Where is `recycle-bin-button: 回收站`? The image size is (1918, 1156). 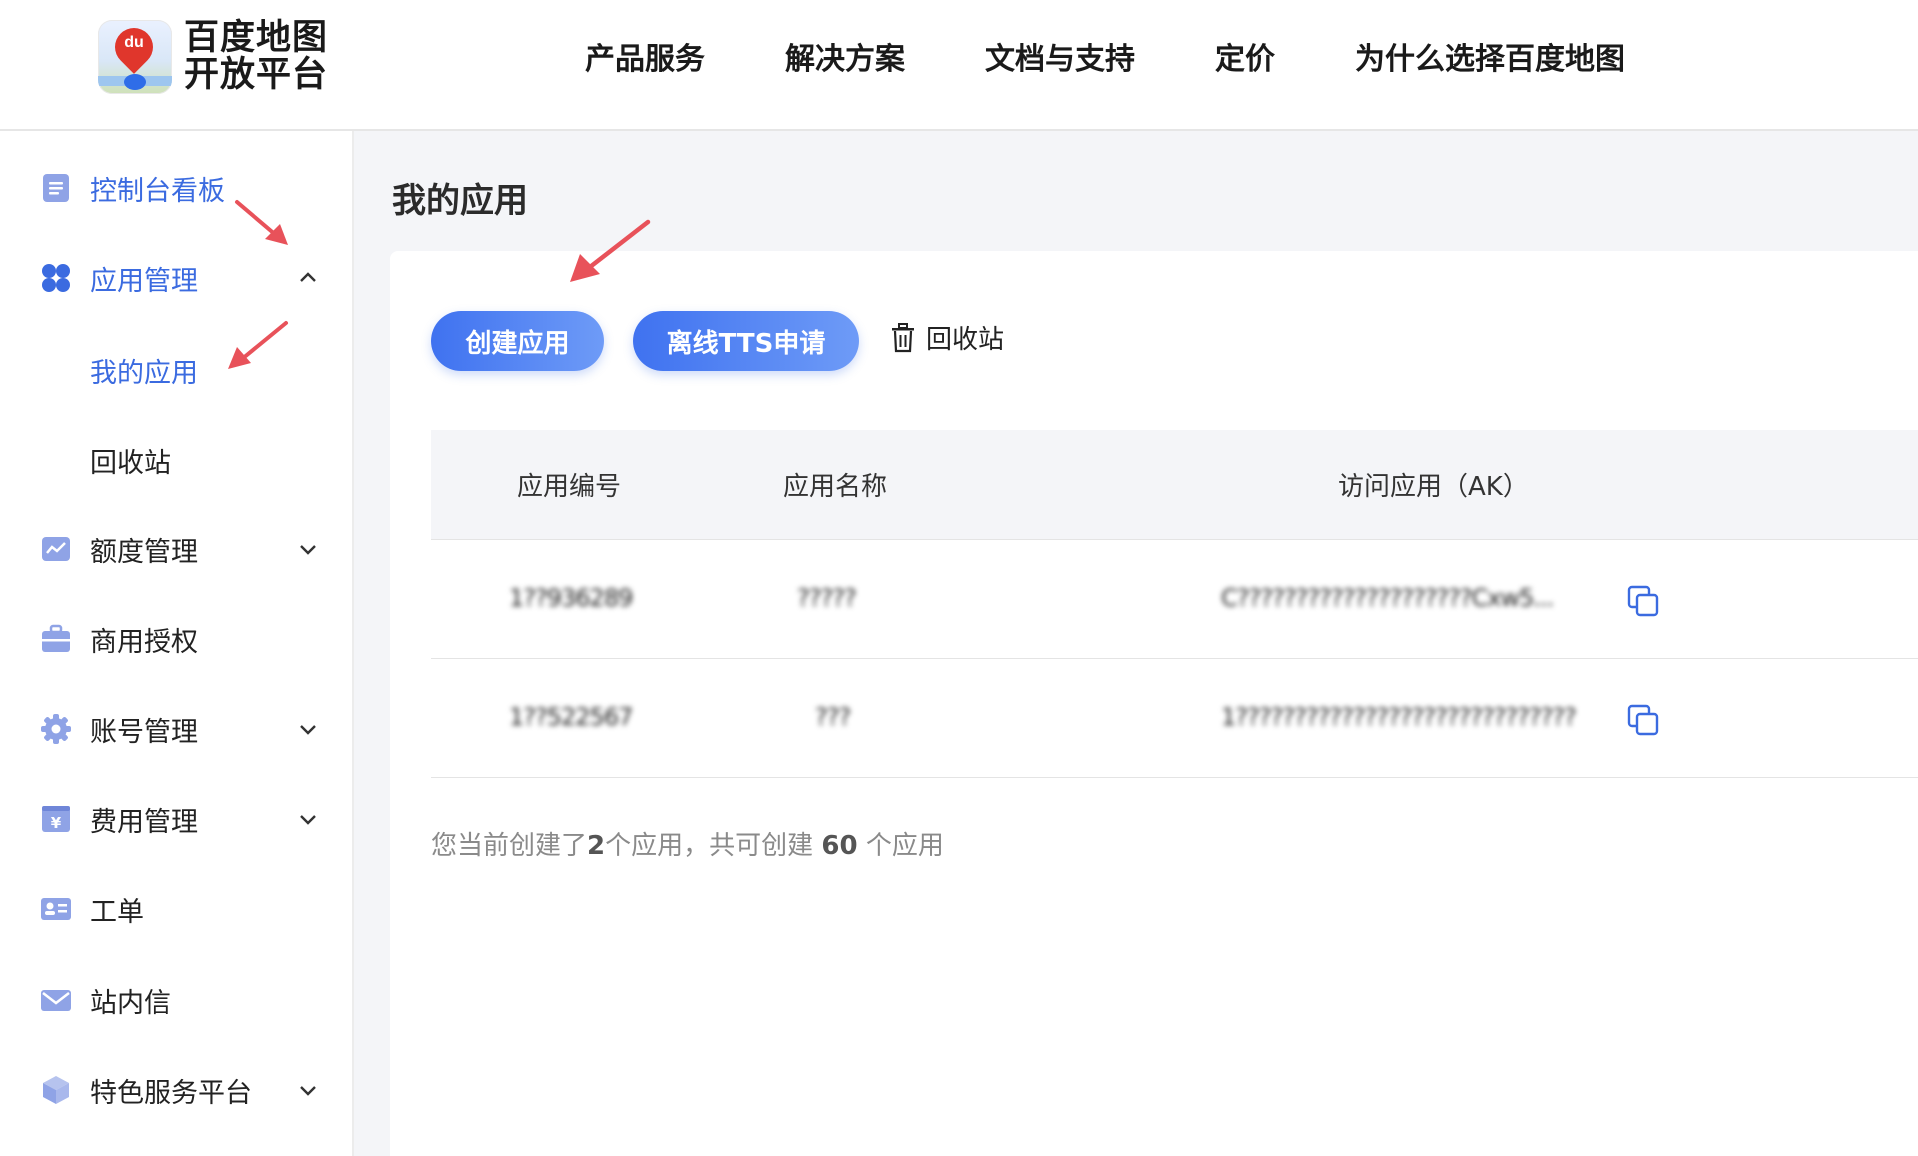
recycle-bin-button: 回收站 is located at coordinates (947, 337).